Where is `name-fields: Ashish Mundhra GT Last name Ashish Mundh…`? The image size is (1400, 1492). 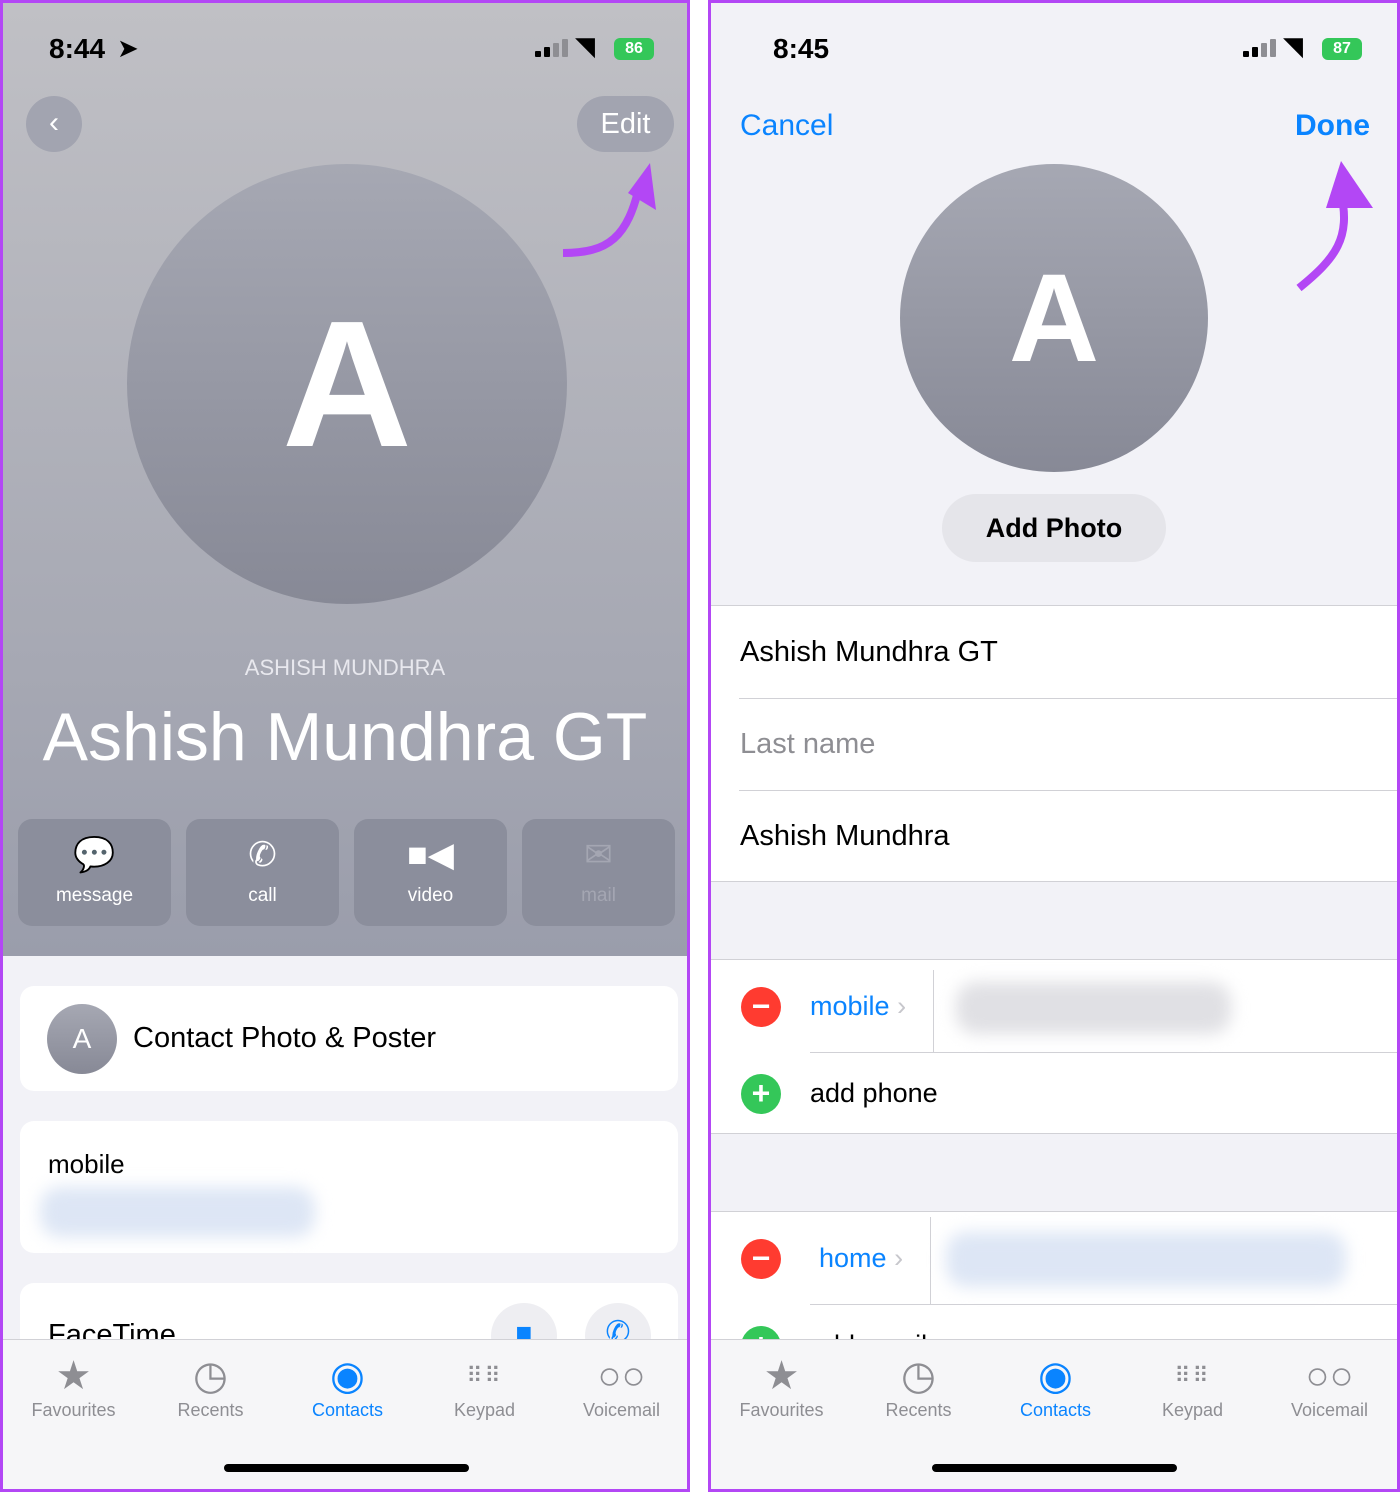 name-fields: Ashish Mundhra GT Last name Ashish Mundh… is located at coordinates (1054, 743).